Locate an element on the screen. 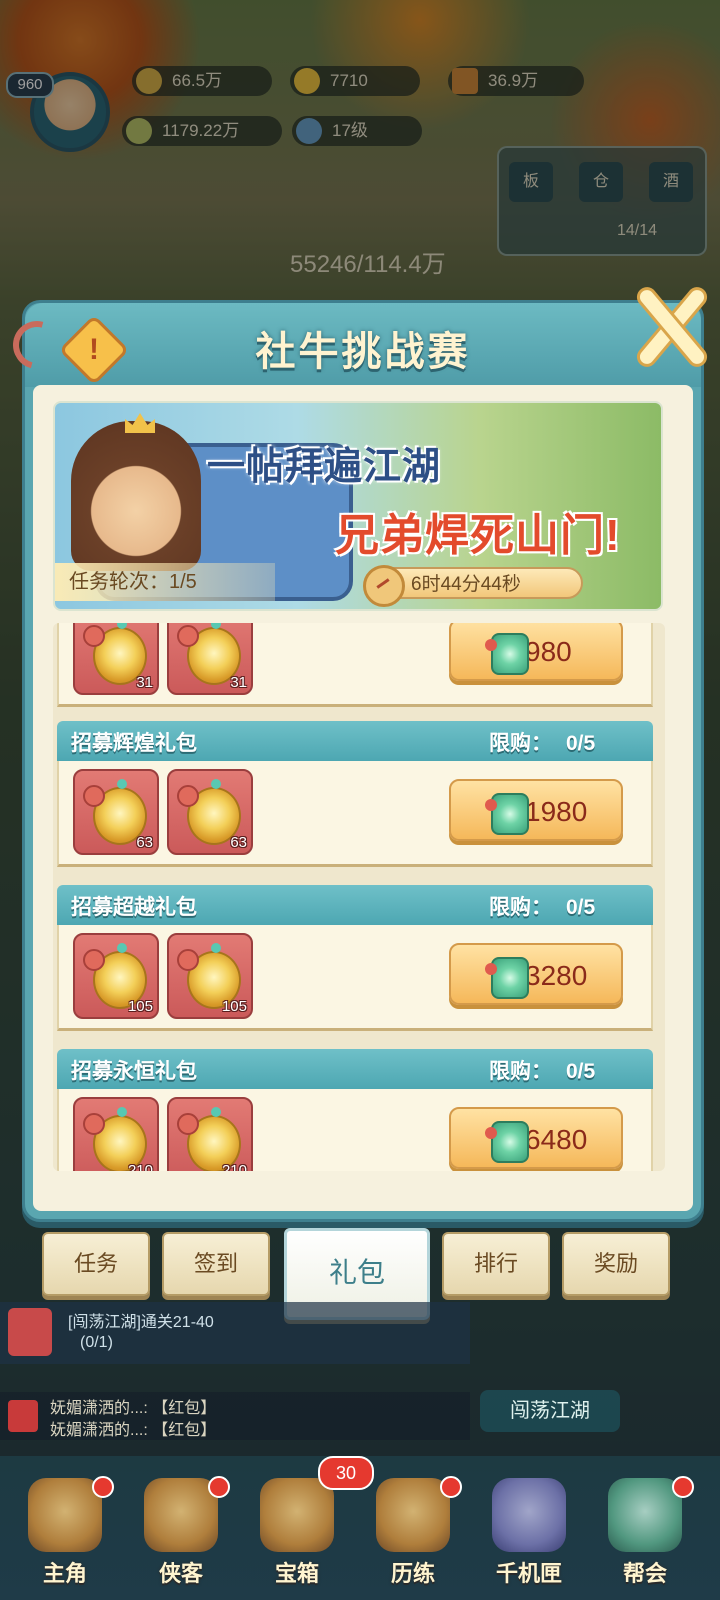 This screenshot has width=720, height=1600. close-button is located at coordinates (671, 327).